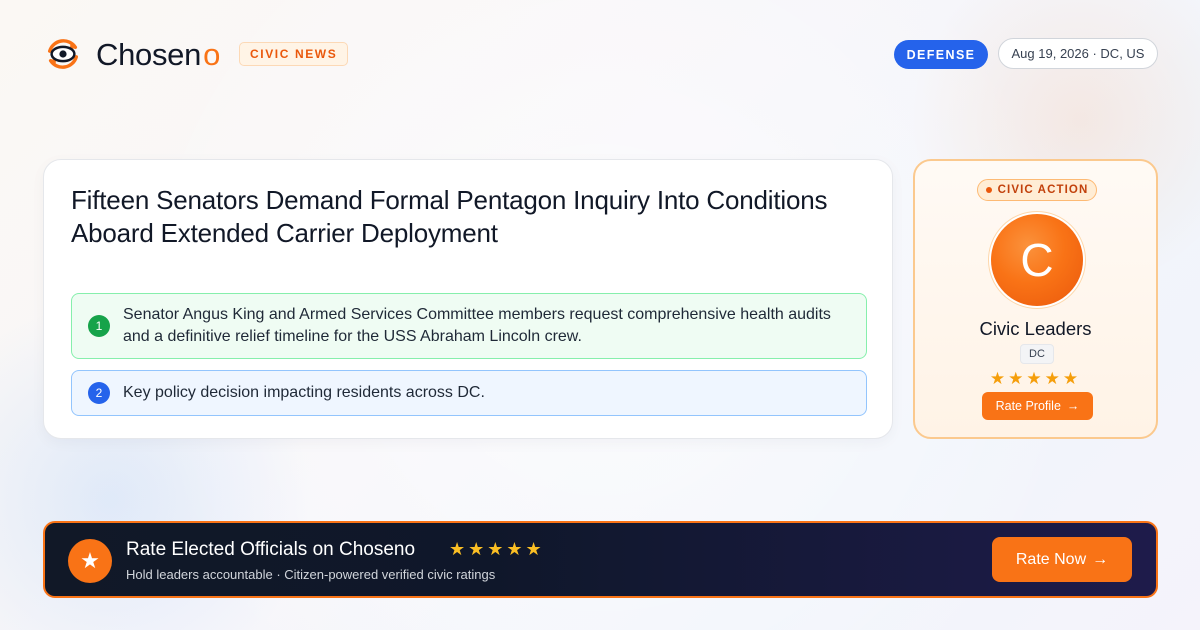 The height and width of the screenshot is (630, 1200). I want to click on rate-profile-button: Rate Profile →, so click(1037, 406).